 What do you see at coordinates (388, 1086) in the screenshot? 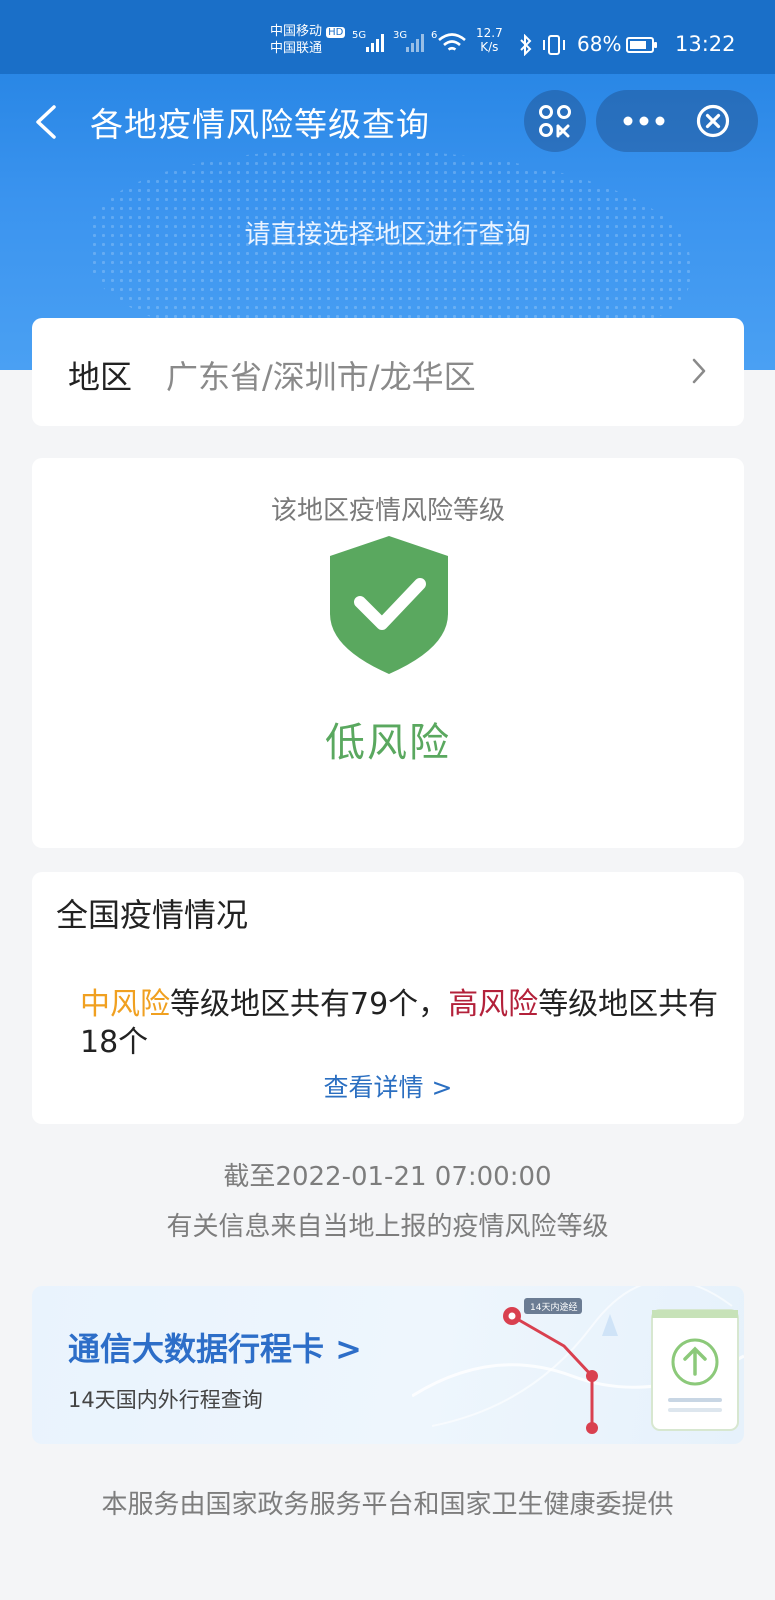
I see `view-details-link: 查看详情 >` at bounding box center [388, 1086].